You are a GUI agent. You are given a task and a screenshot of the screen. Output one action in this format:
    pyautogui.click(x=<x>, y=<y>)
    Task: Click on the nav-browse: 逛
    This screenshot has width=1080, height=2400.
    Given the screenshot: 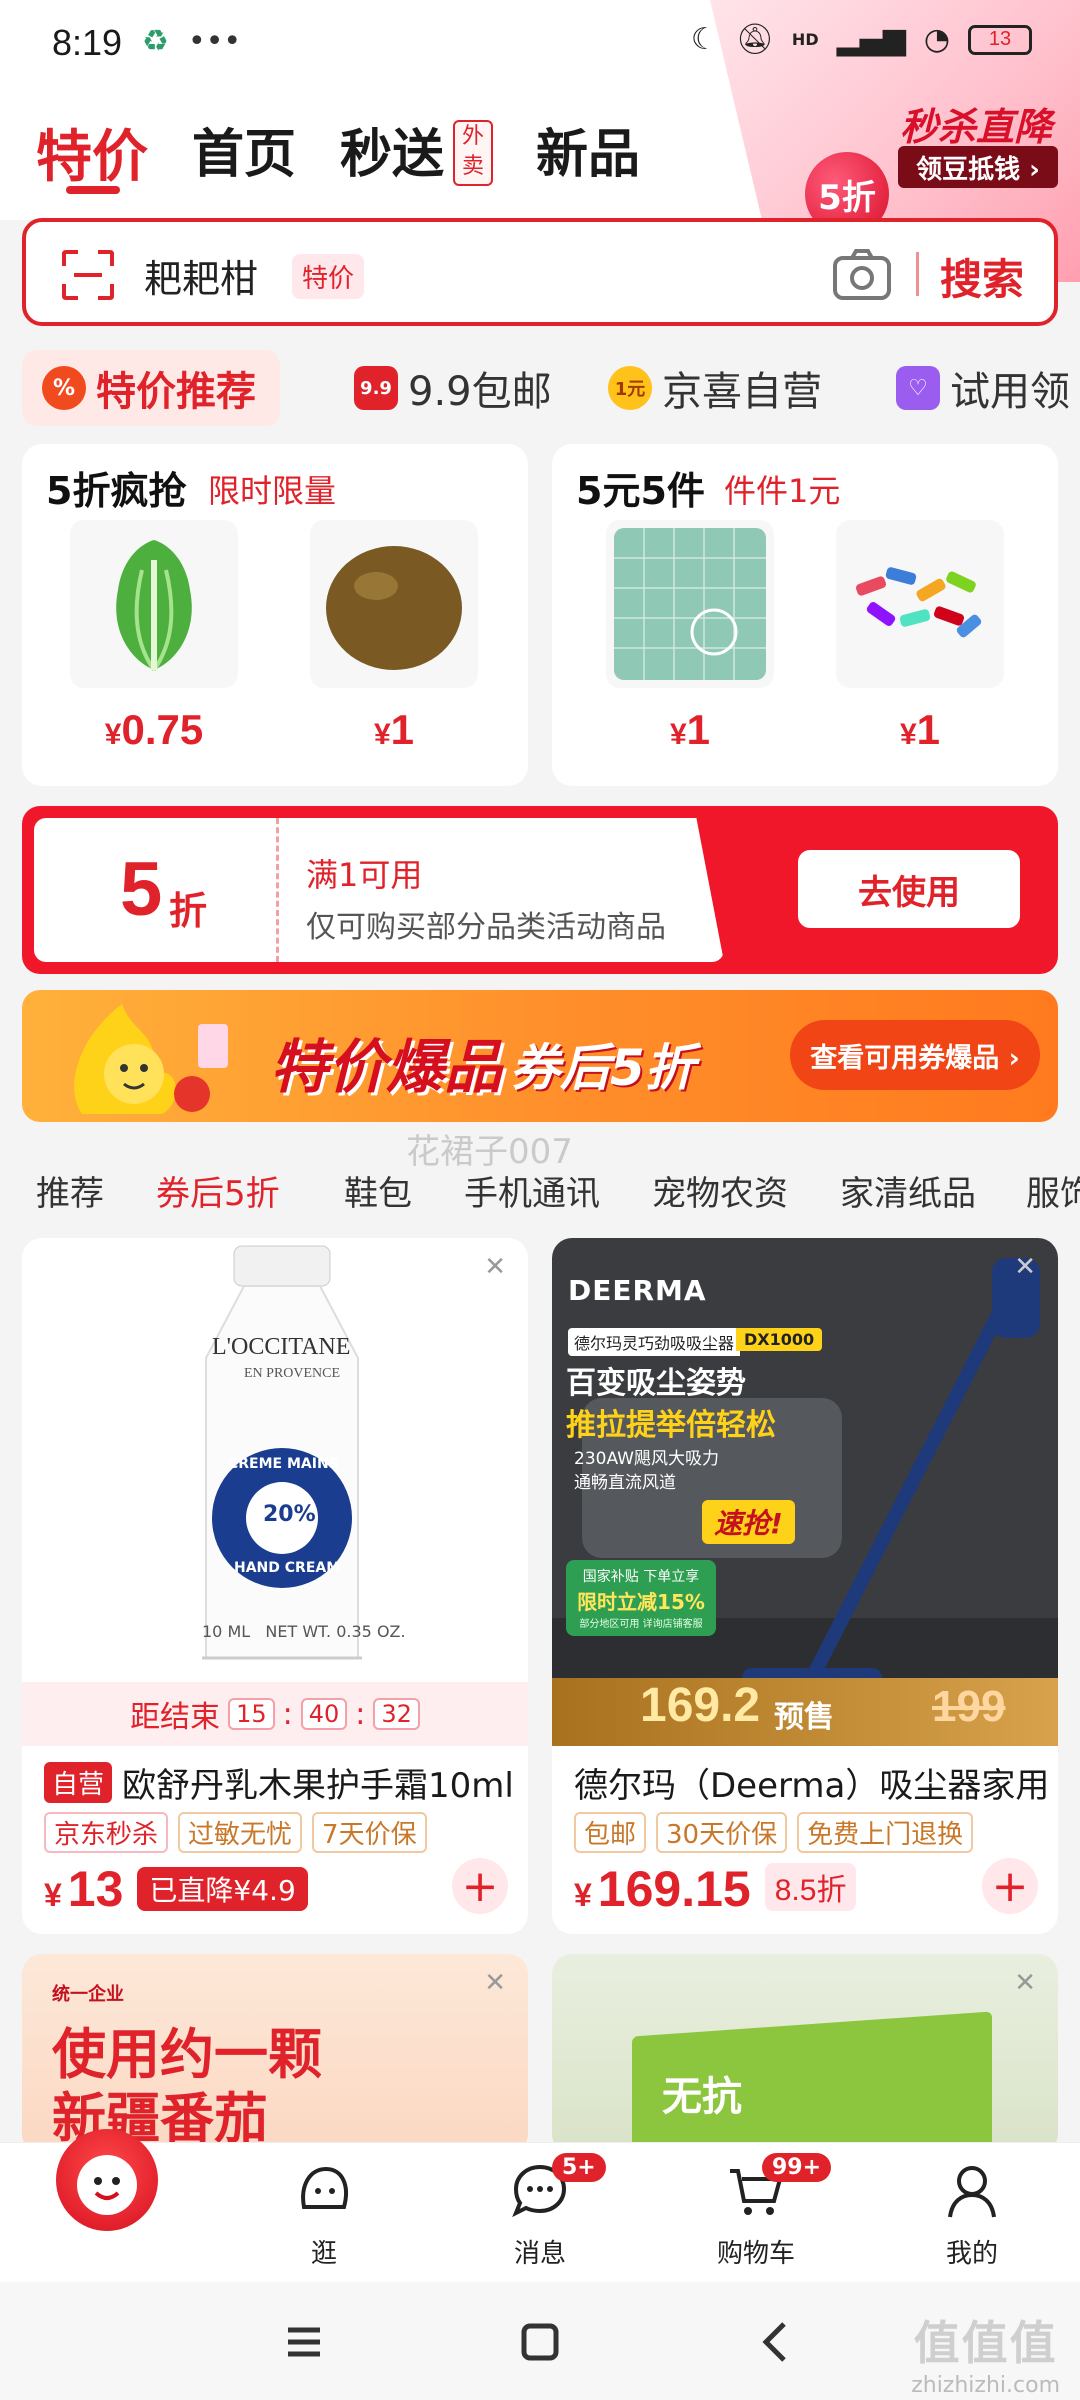 What is the action you would take?
    pyautogui.click(x=324, y=2215)
    